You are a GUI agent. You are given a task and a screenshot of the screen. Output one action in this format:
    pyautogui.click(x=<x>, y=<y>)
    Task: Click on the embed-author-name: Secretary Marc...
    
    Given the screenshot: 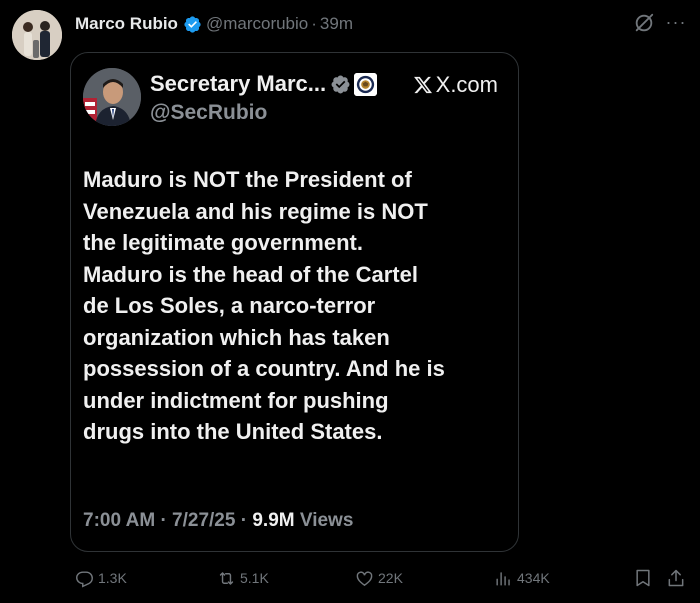 What is the action you would take?
    pyautogui.click(x=238, y=84)
    